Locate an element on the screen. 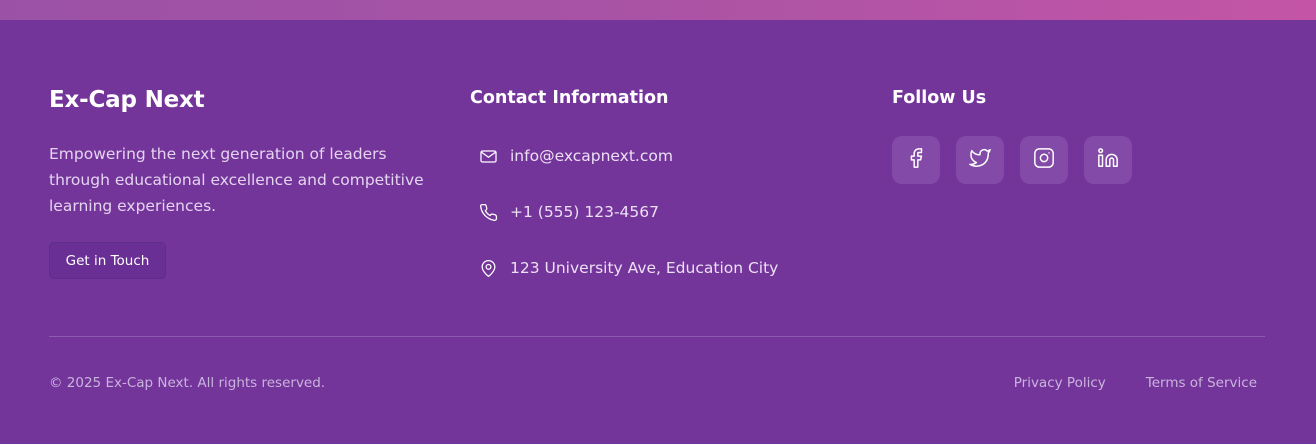  follow-title: Follow Us is located at coordinates (939, 98).